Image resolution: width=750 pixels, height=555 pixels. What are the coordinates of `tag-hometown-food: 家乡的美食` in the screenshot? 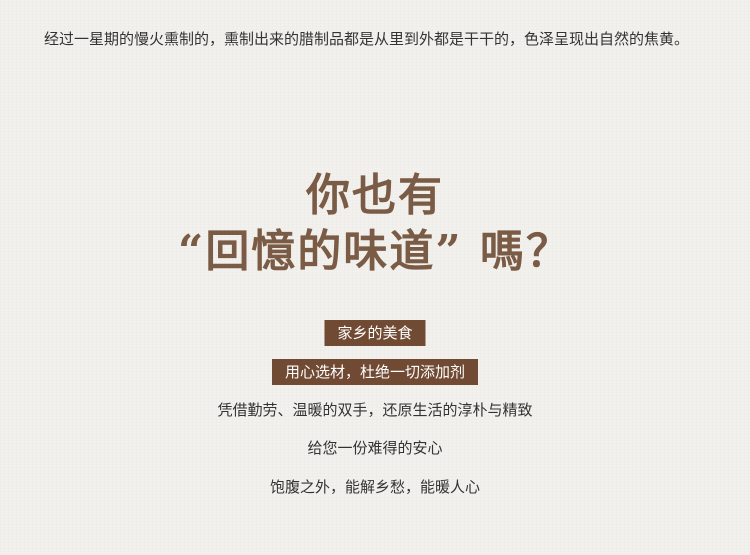 It's located at (375, 333).